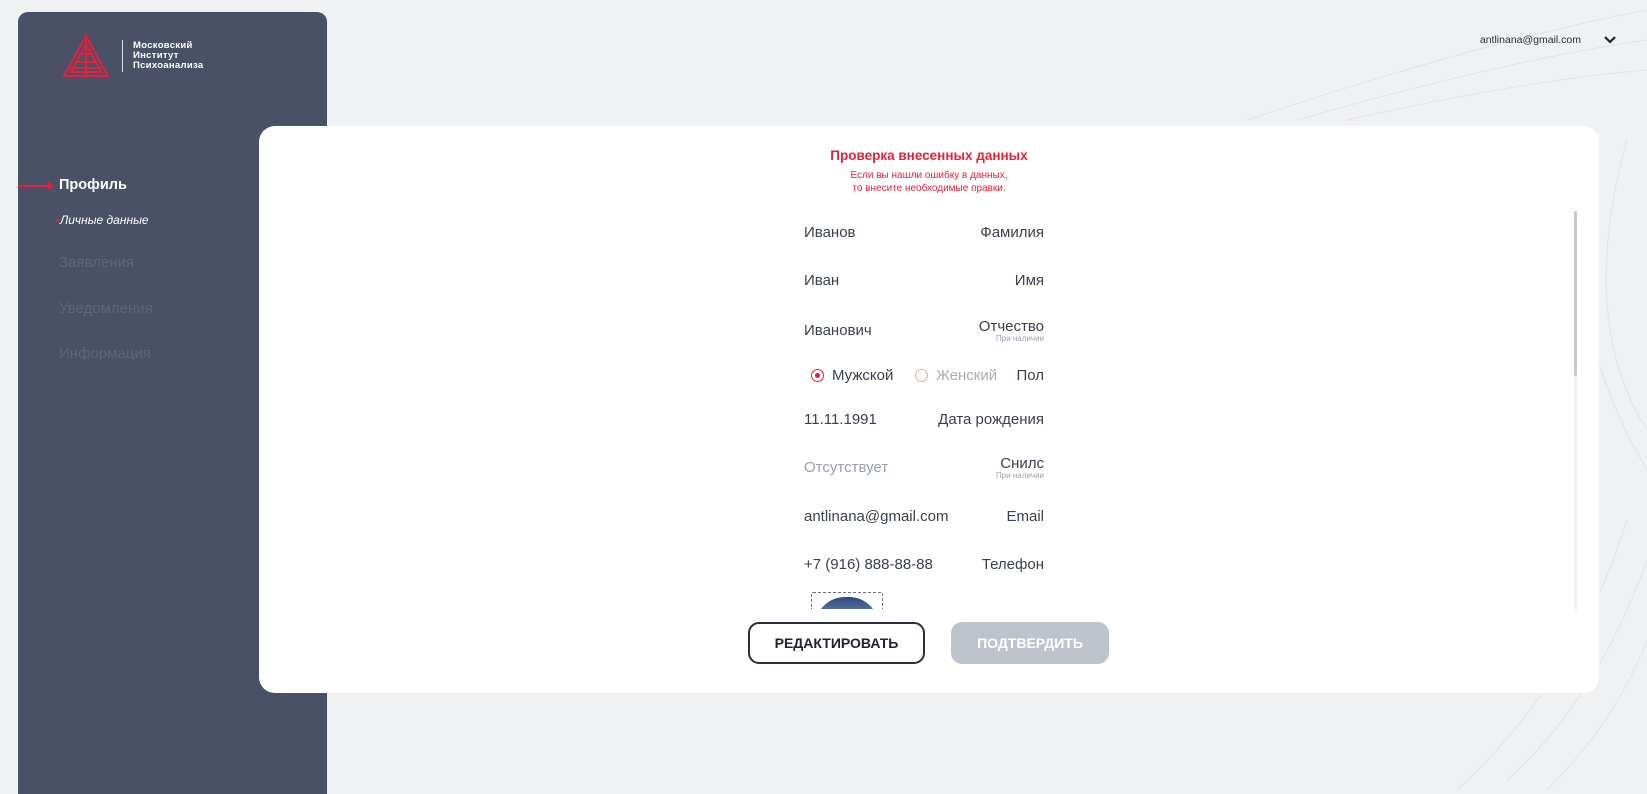 The image size is (1647, 794). What do you see at coordinates (929, 470) in the screenshot?
I see `field-snils: Снилс При наличии Отсутствует` at bounding box center [929, 470].